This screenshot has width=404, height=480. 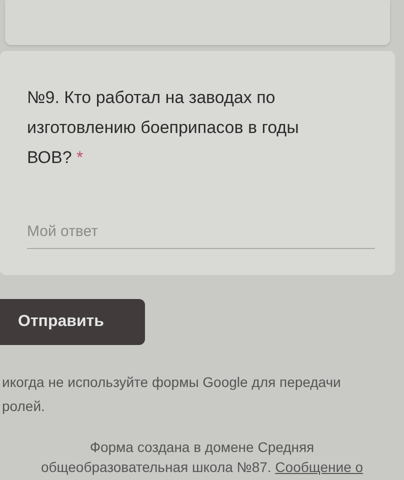 What do you see at coordinates (201, 234) in the screenshot?
I see `answer-field: Мой ответ` at bounding box center [201, 234].